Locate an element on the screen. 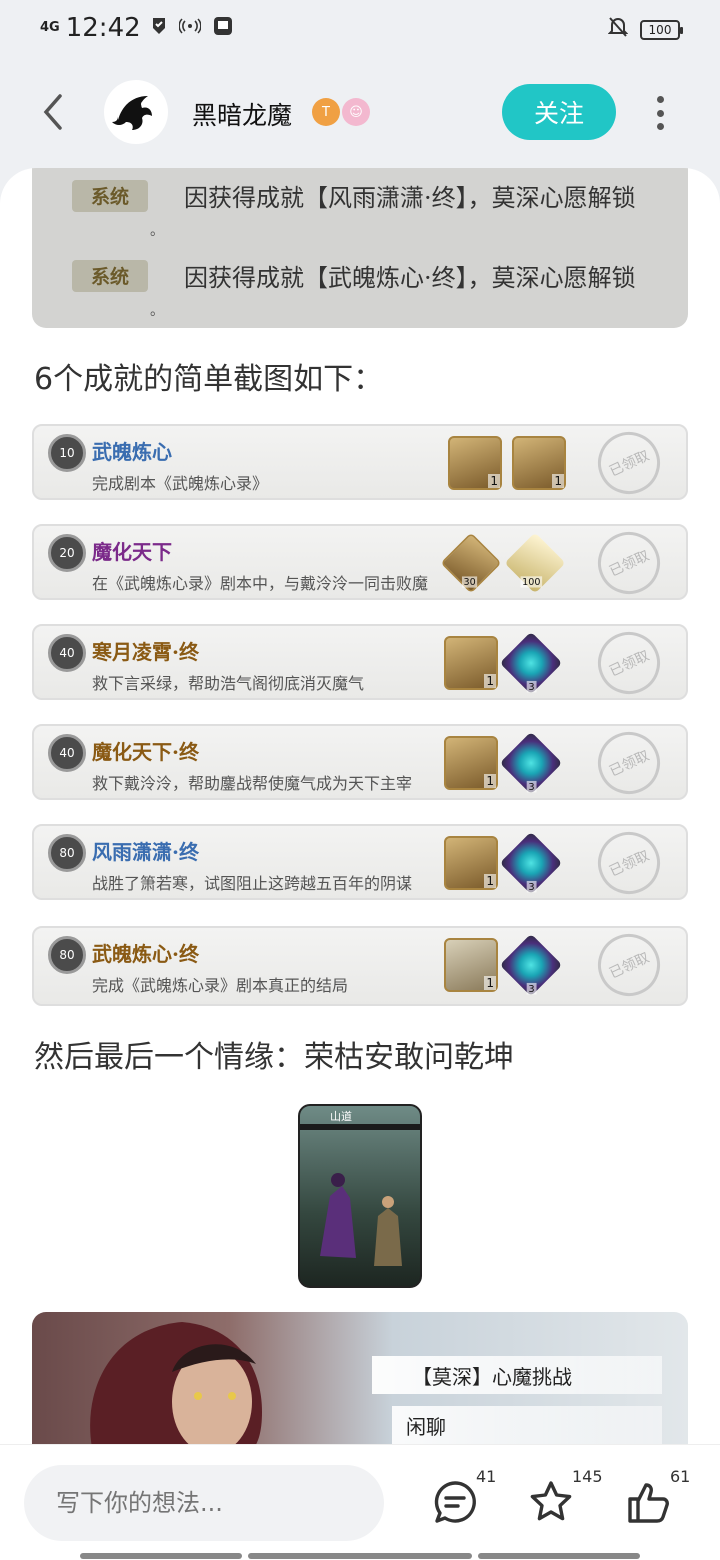 The width and height of the screenshot is (720, 1560). achievement-title: 寒月凌霄·终 is located at coordinates (145, 652).